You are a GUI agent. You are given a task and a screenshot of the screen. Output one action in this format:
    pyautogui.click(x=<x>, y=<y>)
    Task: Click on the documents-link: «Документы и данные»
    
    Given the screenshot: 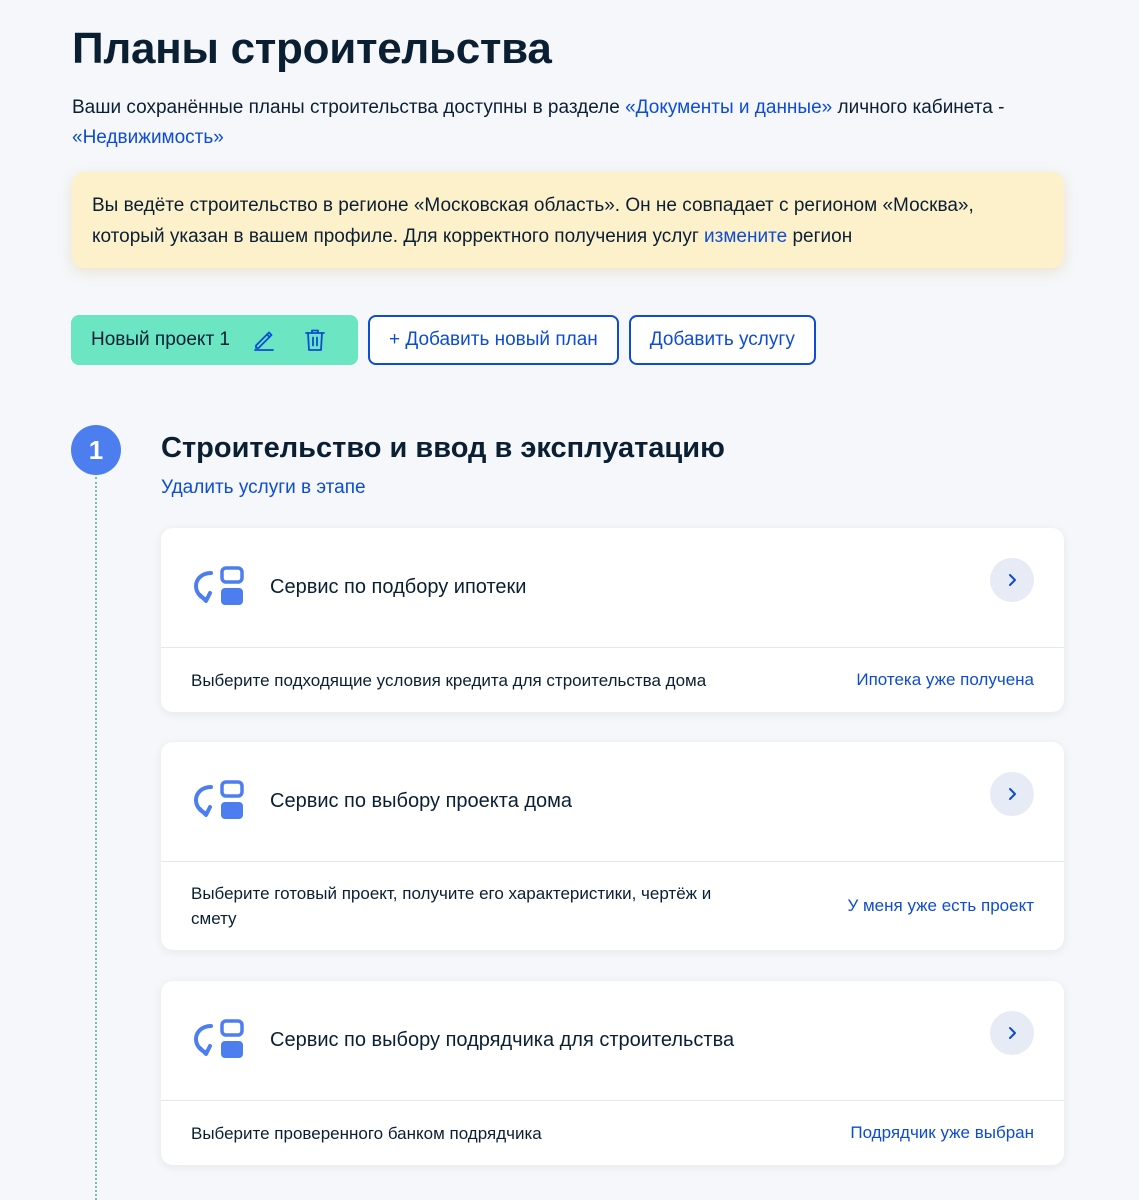 What is the action you would take?
    pyautogui.click(x=728, y=107)
    